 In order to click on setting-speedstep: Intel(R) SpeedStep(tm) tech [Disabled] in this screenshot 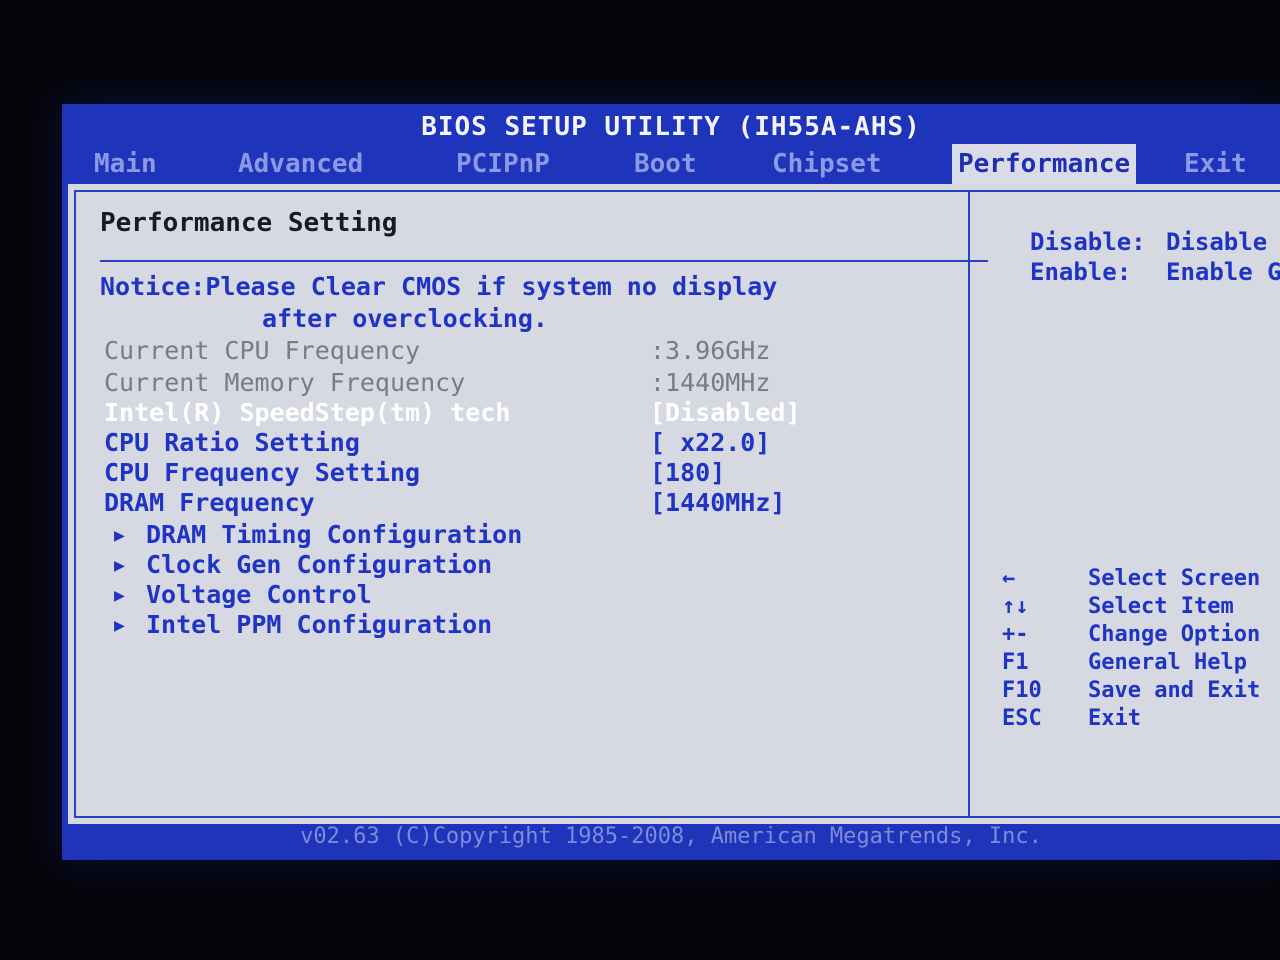, I will do `click(524, 413)`.